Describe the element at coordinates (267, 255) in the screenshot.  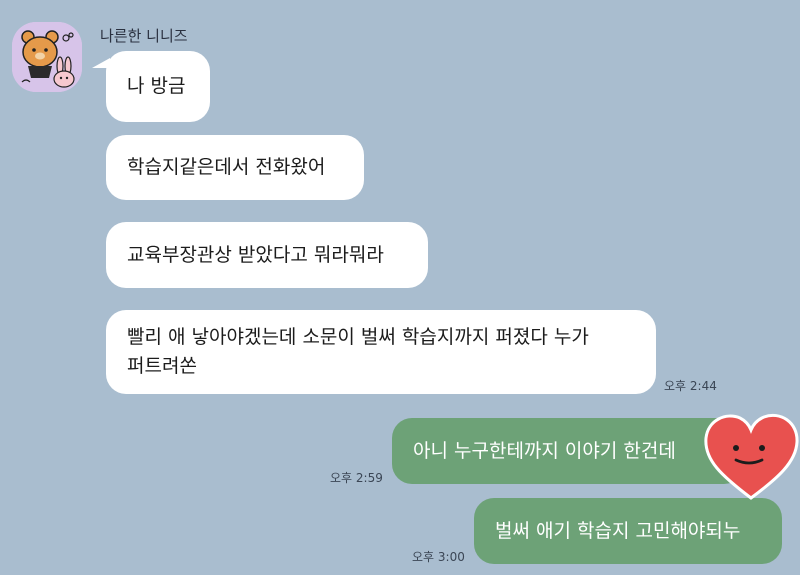
I see `incoming-message-3: 교육부장관상 받았다고 뭐라뭐라` at that location.